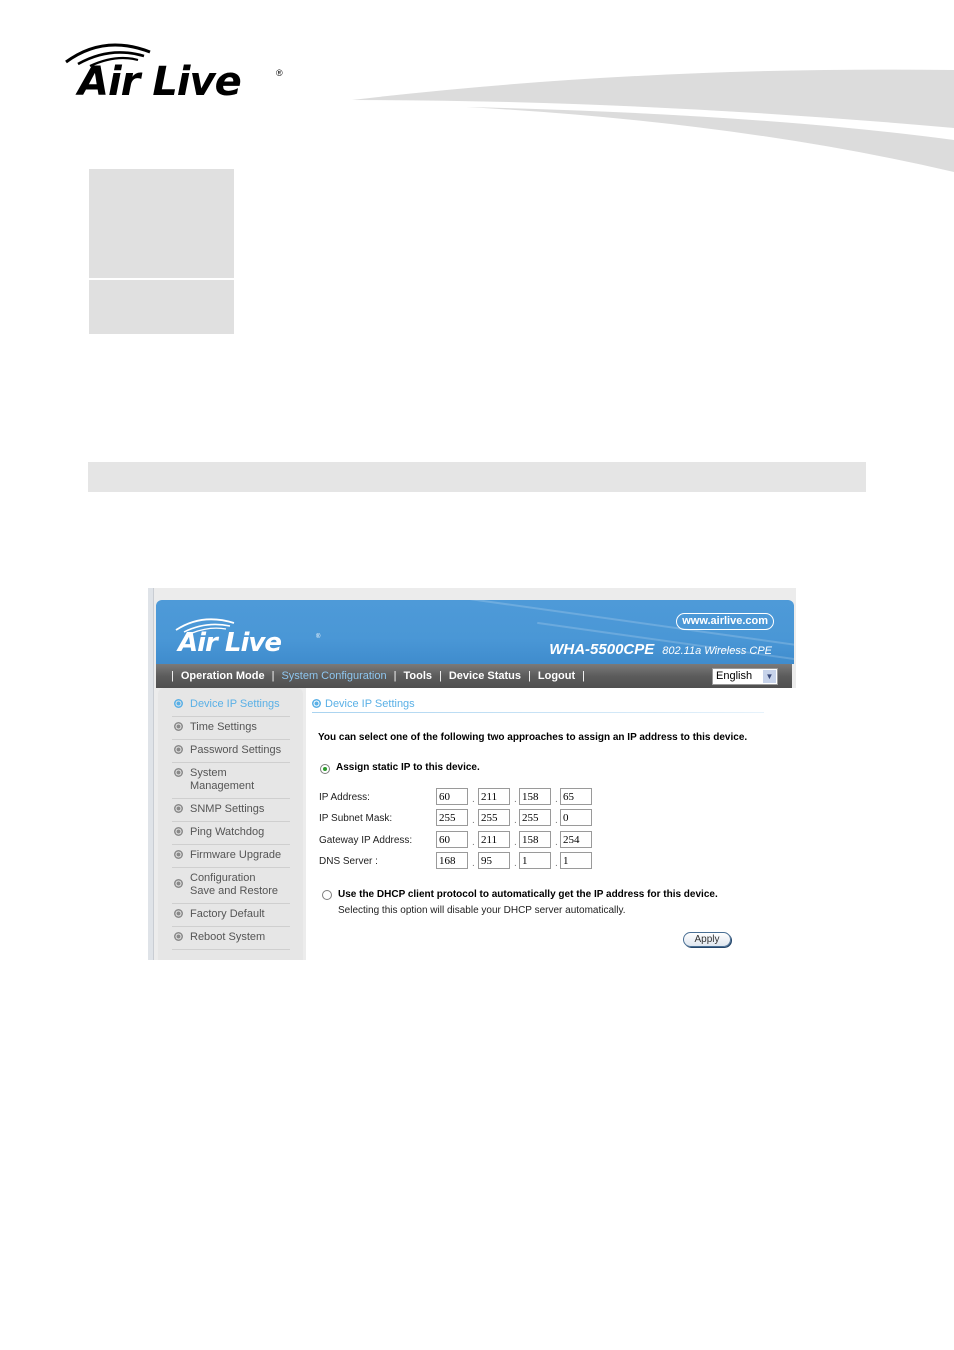 This screenshot has height=1350, width=954. What do you see at coordinates (370, 704) in the screenshot?
I see `section-title-text: Device IP Settings` at bounding box center [370, 704].